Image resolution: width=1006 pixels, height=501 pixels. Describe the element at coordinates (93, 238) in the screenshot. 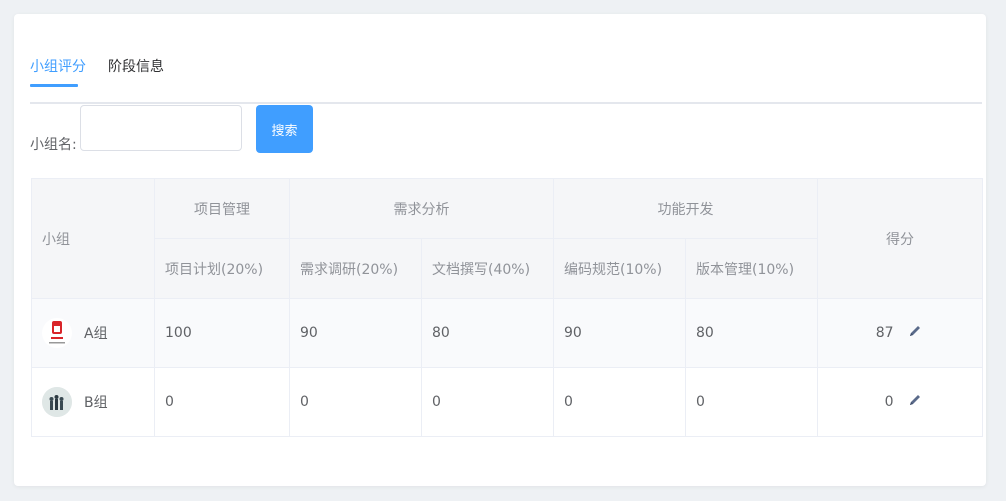

I see `column-header-group: 小组` at that location.